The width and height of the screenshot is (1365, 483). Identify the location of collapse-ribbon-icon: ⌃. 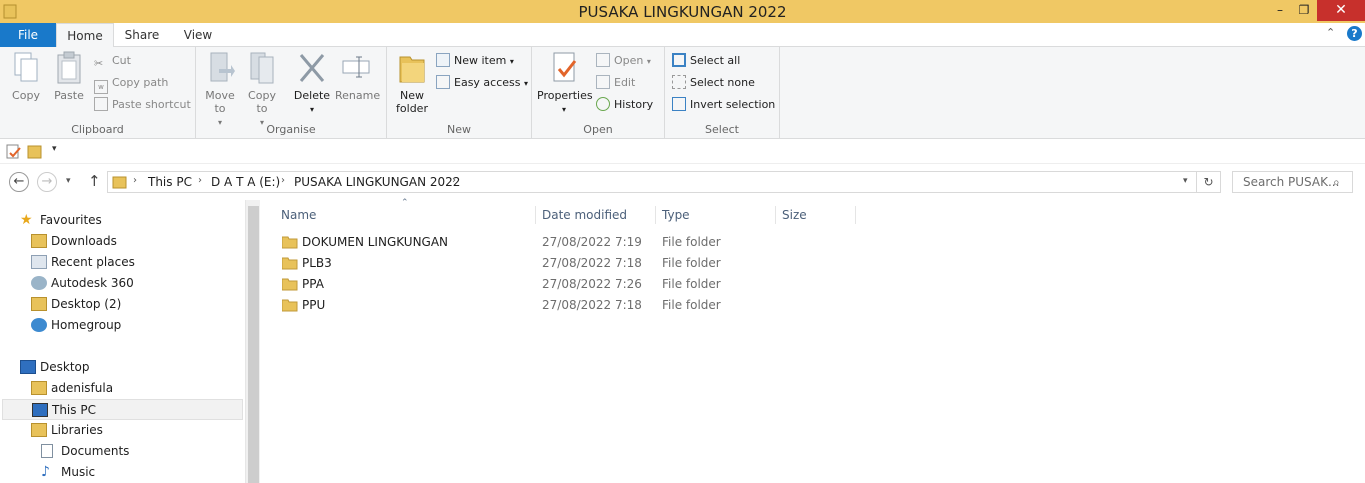
(1330, 32).